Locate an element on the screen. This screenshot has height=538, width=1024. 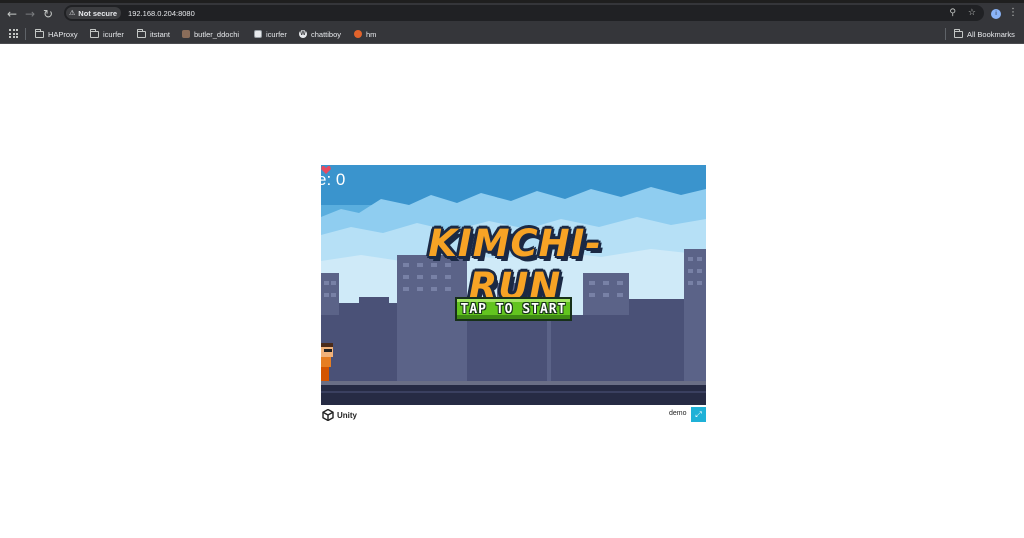
back-arrow-icon: ← is located at coordinates (12, 14).